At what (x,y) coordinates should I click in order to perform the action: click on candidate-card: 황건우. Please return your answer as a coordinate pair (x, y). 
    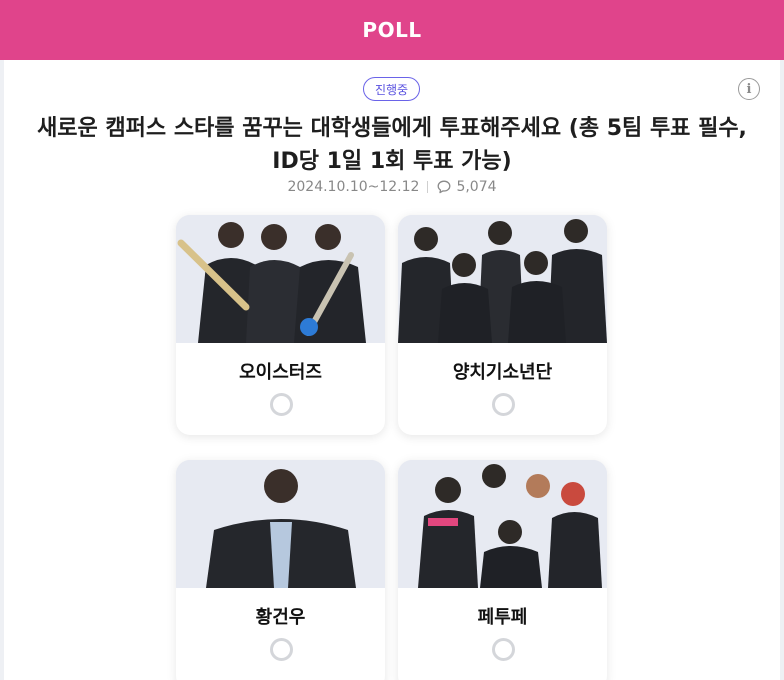
    Looking at the image, I should click on (280, 570).